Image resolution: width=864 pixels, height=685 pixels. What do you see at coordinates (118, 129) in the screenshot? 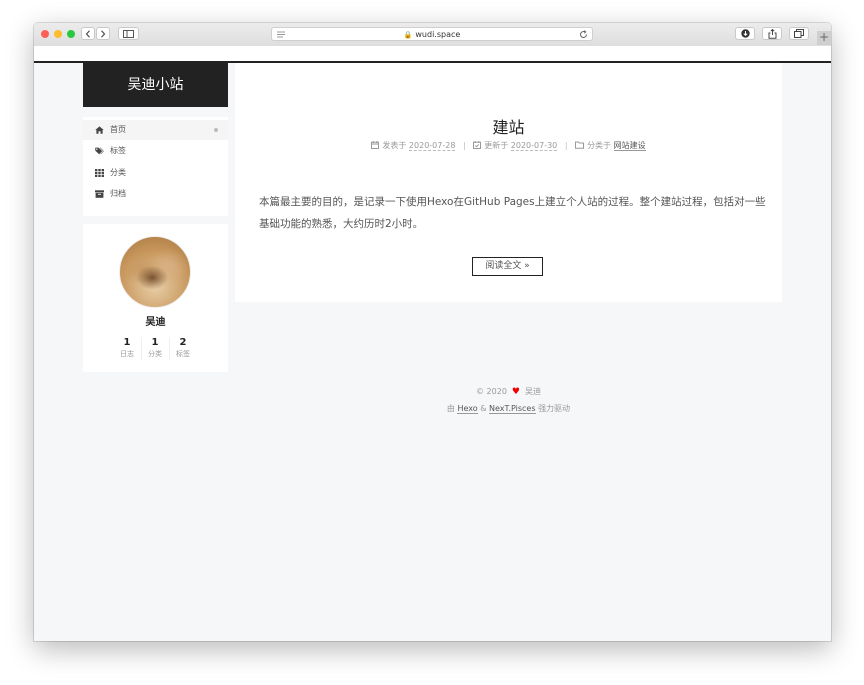
I see `menu-item-label: 首页` at bounding box center [118, 129].